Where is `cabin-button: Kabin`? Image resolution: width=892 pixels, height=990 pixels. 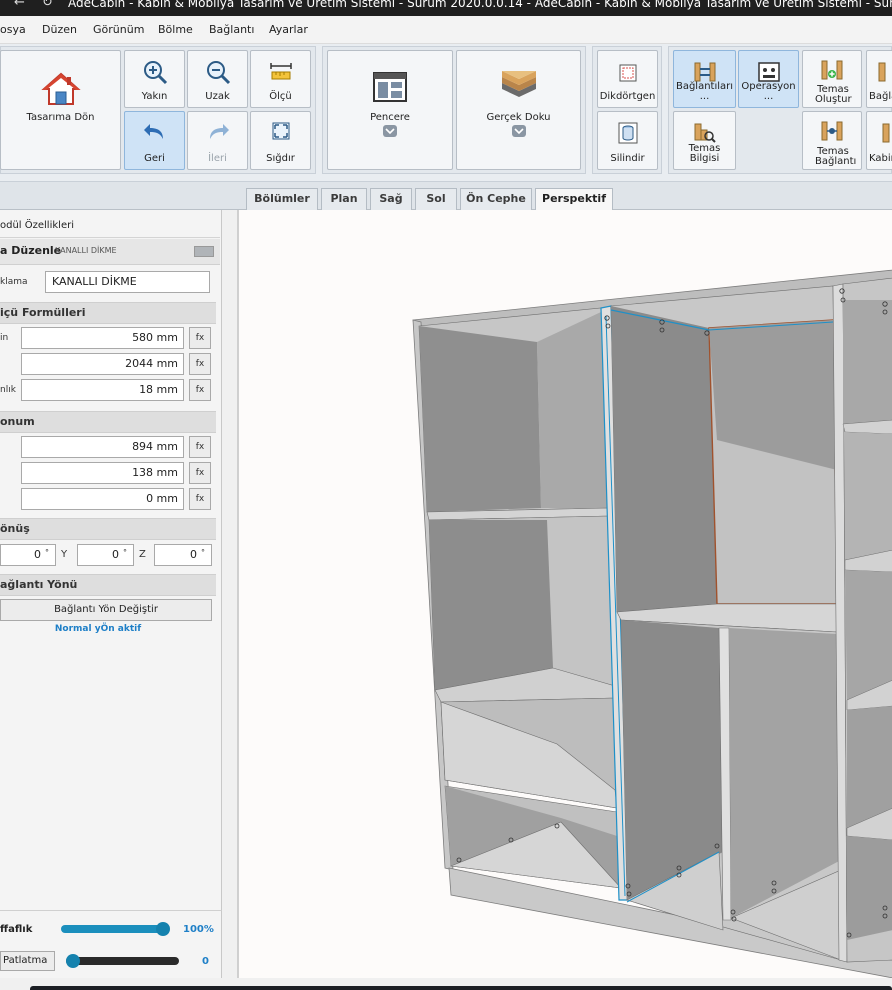 cabin-button: Kabin is located at coordinates (879, 140).